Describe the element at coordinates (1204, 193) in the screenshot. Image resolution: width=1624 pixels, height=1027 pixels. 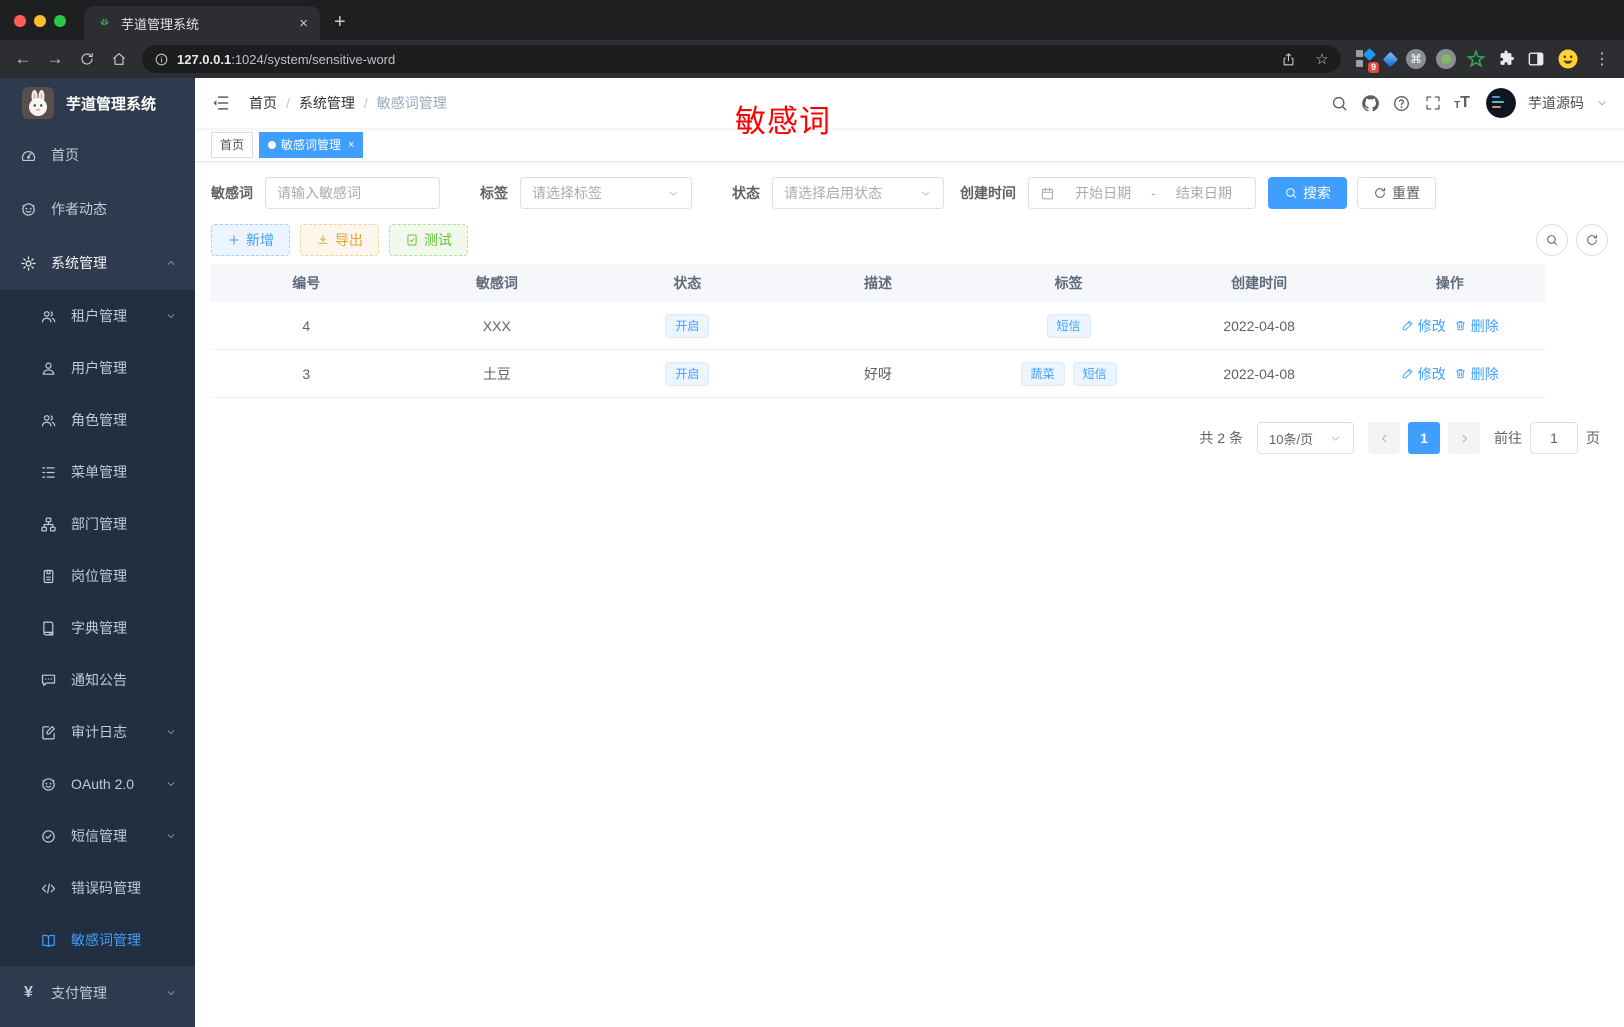
I see `end-date-placeholder: 结束日期` at that location.